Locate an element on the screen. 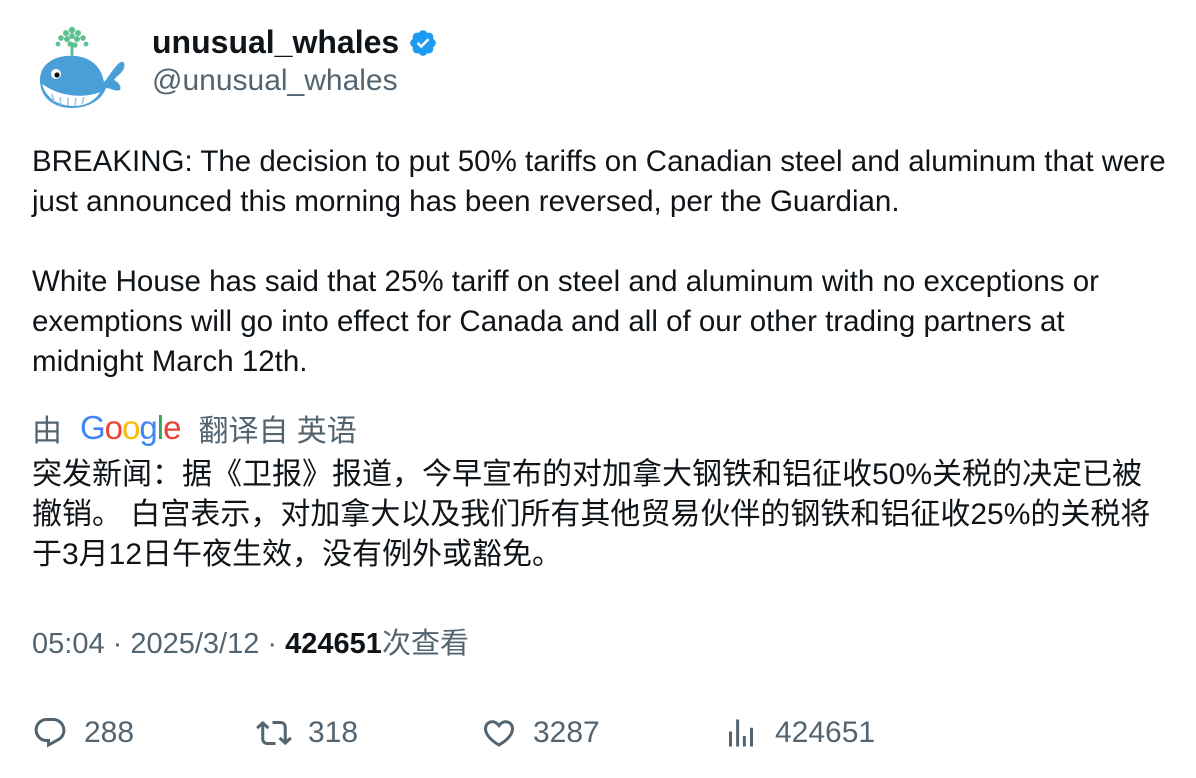 The height and width of the screenshot is (778, 1196). like-button: 3287 is located at coordinates (540, 733).